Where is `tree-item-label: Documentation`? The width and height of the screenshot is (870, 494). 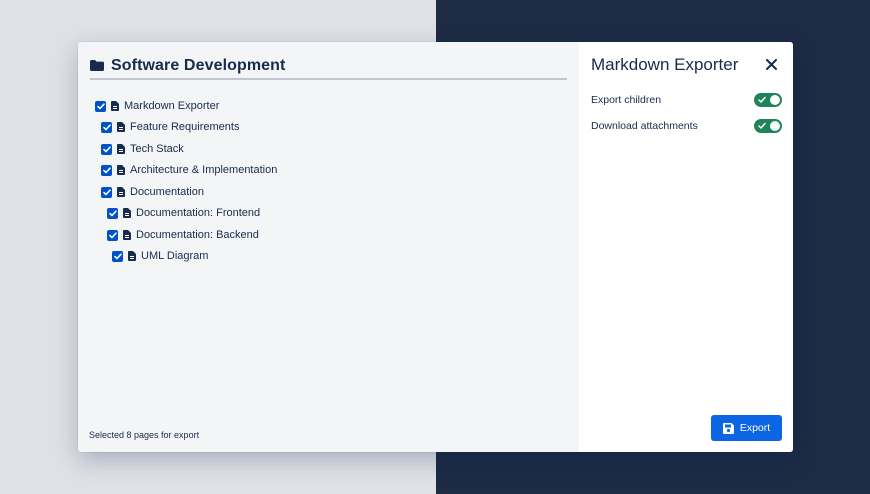
tree-item-label: Documentation is located at coordinates (167, 192).